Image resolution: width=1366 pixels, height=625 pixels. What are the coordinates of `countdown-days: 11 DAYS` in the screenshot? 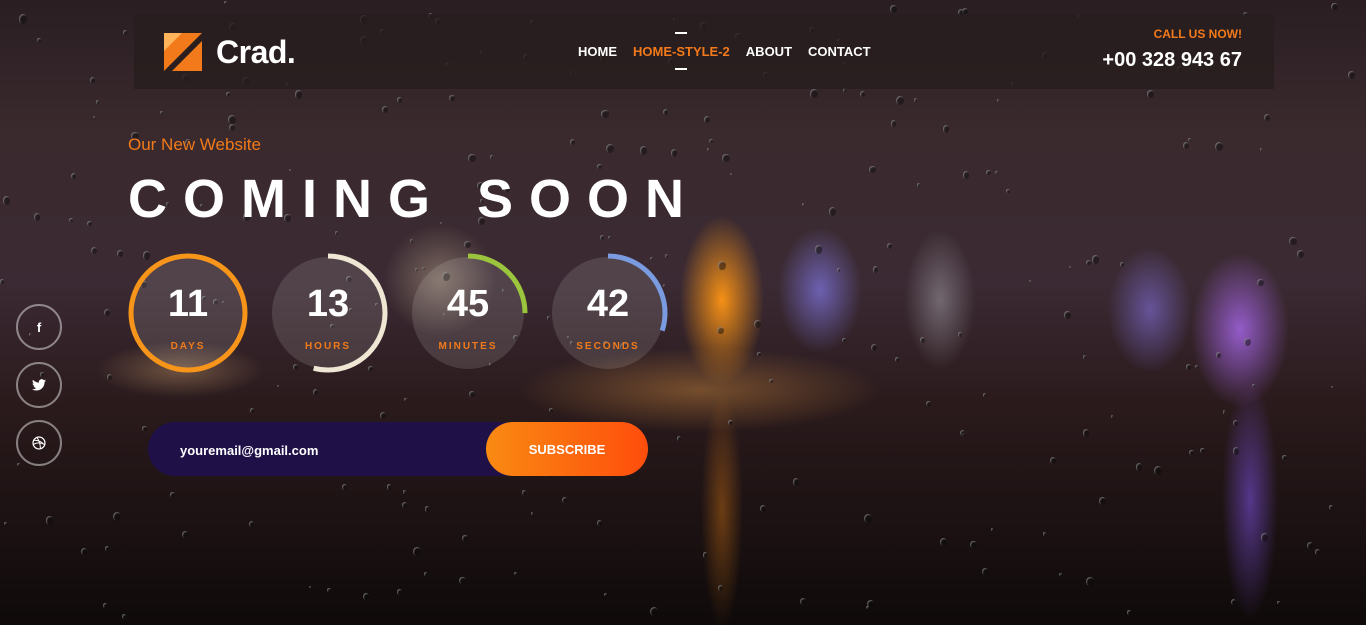 It's located at (188, 313).